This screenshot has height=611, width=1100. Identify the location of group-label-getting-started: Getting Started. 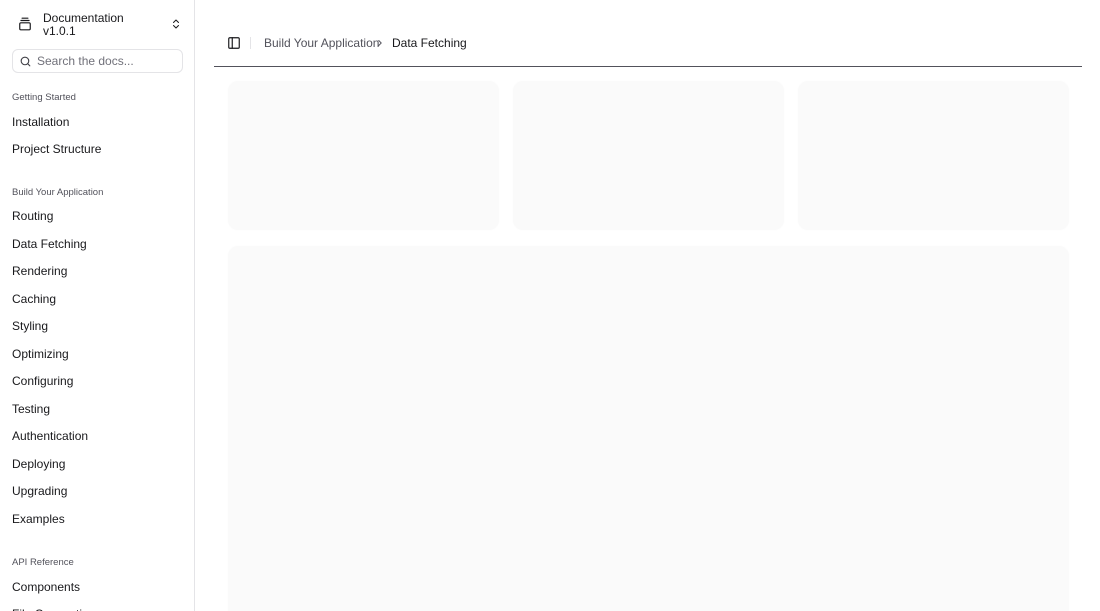
(44, 97).